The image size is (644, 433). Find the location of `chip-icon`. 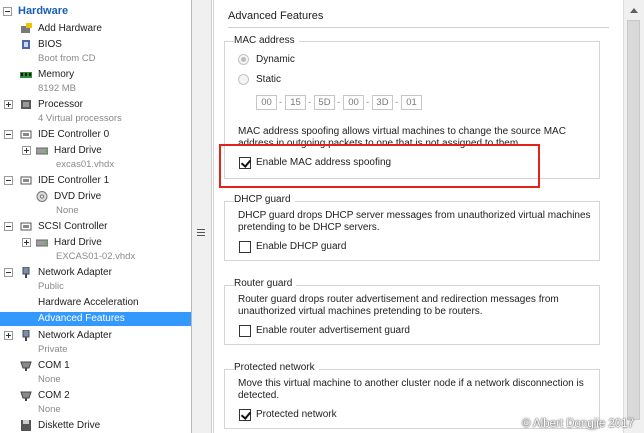

chip-icon is located at coordinates (26, 44).